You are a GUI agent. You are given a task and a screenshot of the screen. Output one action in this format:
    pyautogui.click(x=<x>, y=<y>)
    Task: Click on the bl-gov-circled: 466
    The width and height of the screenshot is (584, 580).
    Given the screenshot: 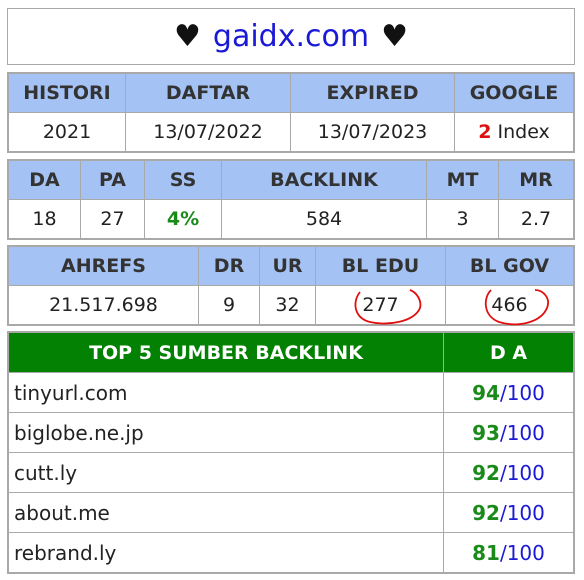 What is the action you would take?
    pyautogui.click(x=517, y=307)
    